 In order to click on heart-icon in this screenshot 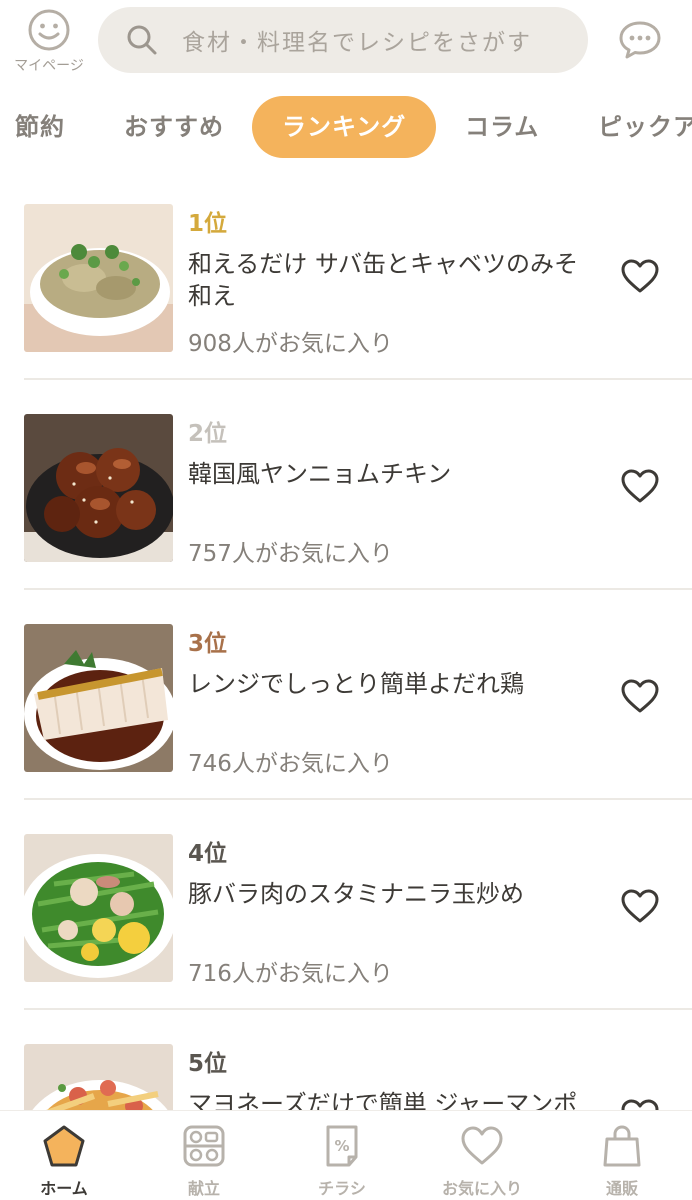, I will do `click(482, 1145)`.